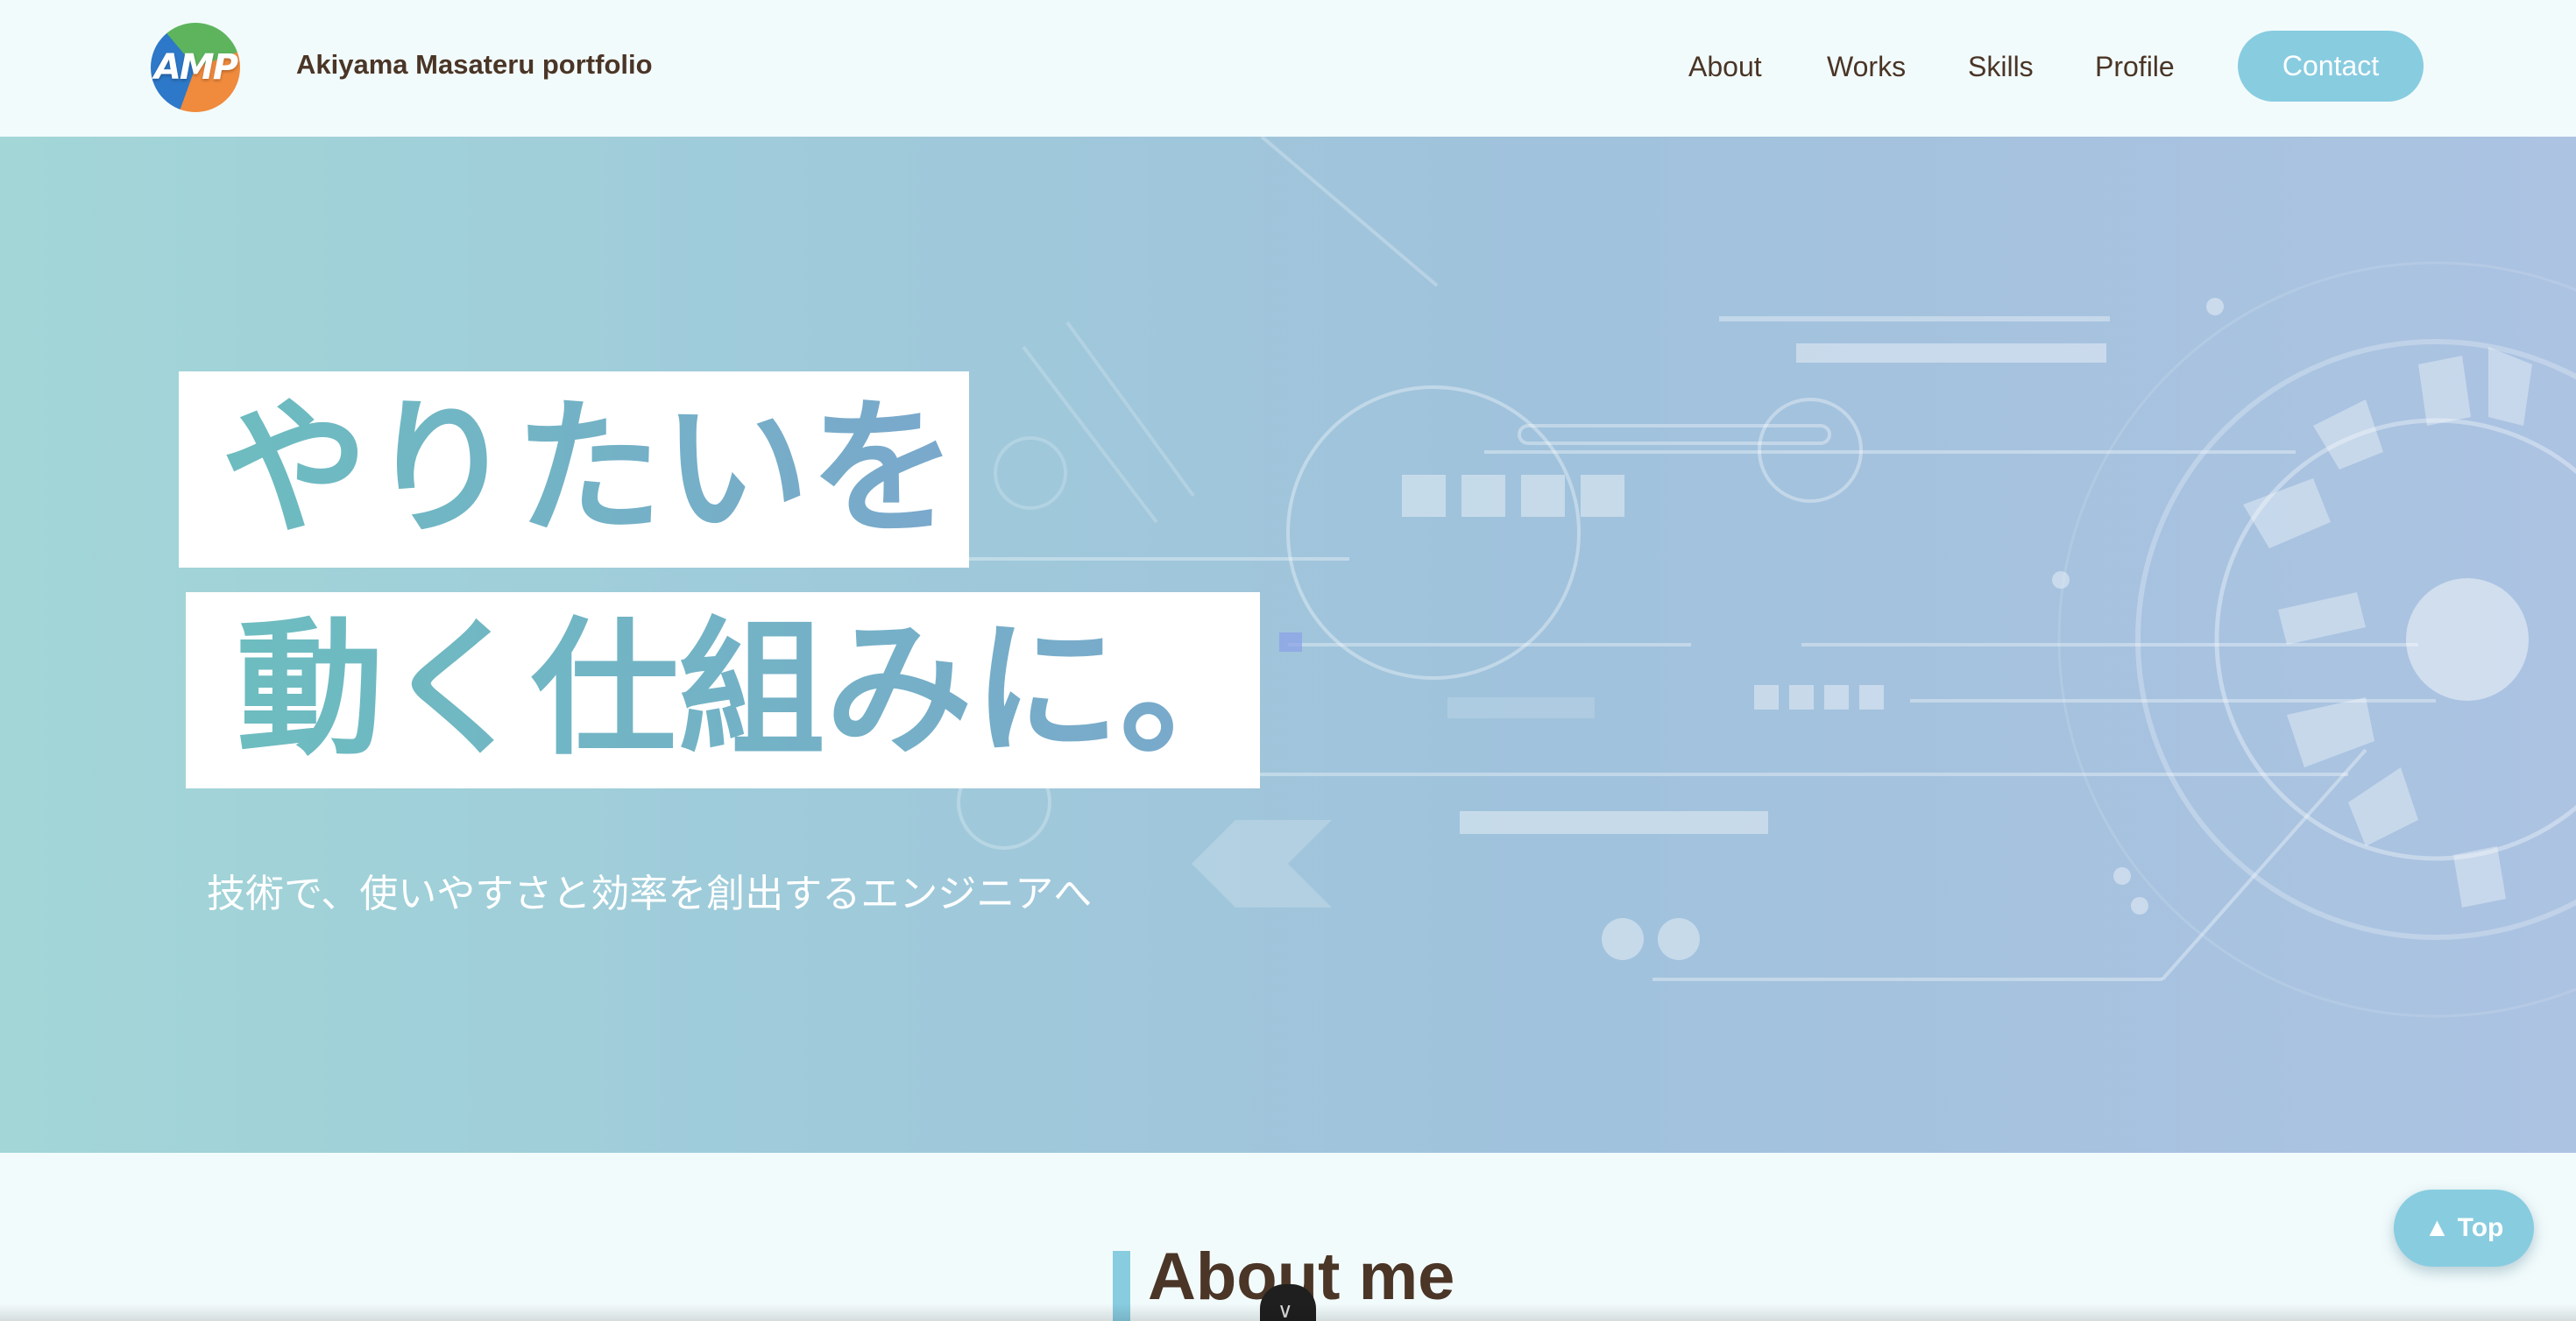 Image resolution: width=2576 pixels, height=1321 pixels. I want to click on site-title: Akiyama Masateru portfolio, so click(474, 65).